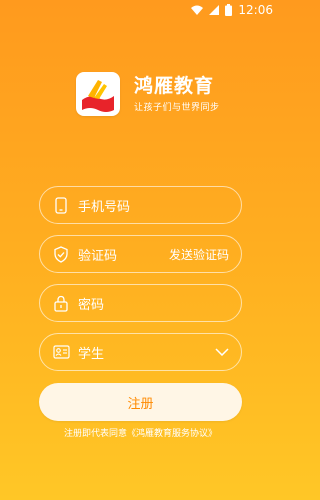  I want to click on register-button: 注册, so click(140, 402).